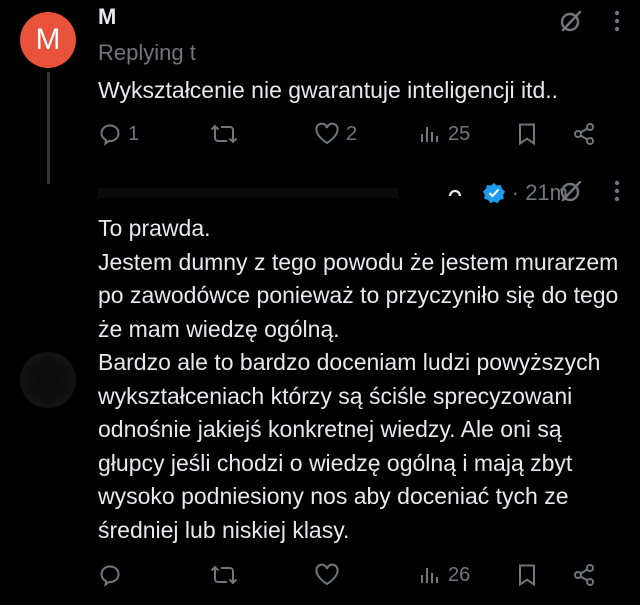  Describe the element at coordinates (459, 133) in the screenshot. I see `view-count: 25` at that location.